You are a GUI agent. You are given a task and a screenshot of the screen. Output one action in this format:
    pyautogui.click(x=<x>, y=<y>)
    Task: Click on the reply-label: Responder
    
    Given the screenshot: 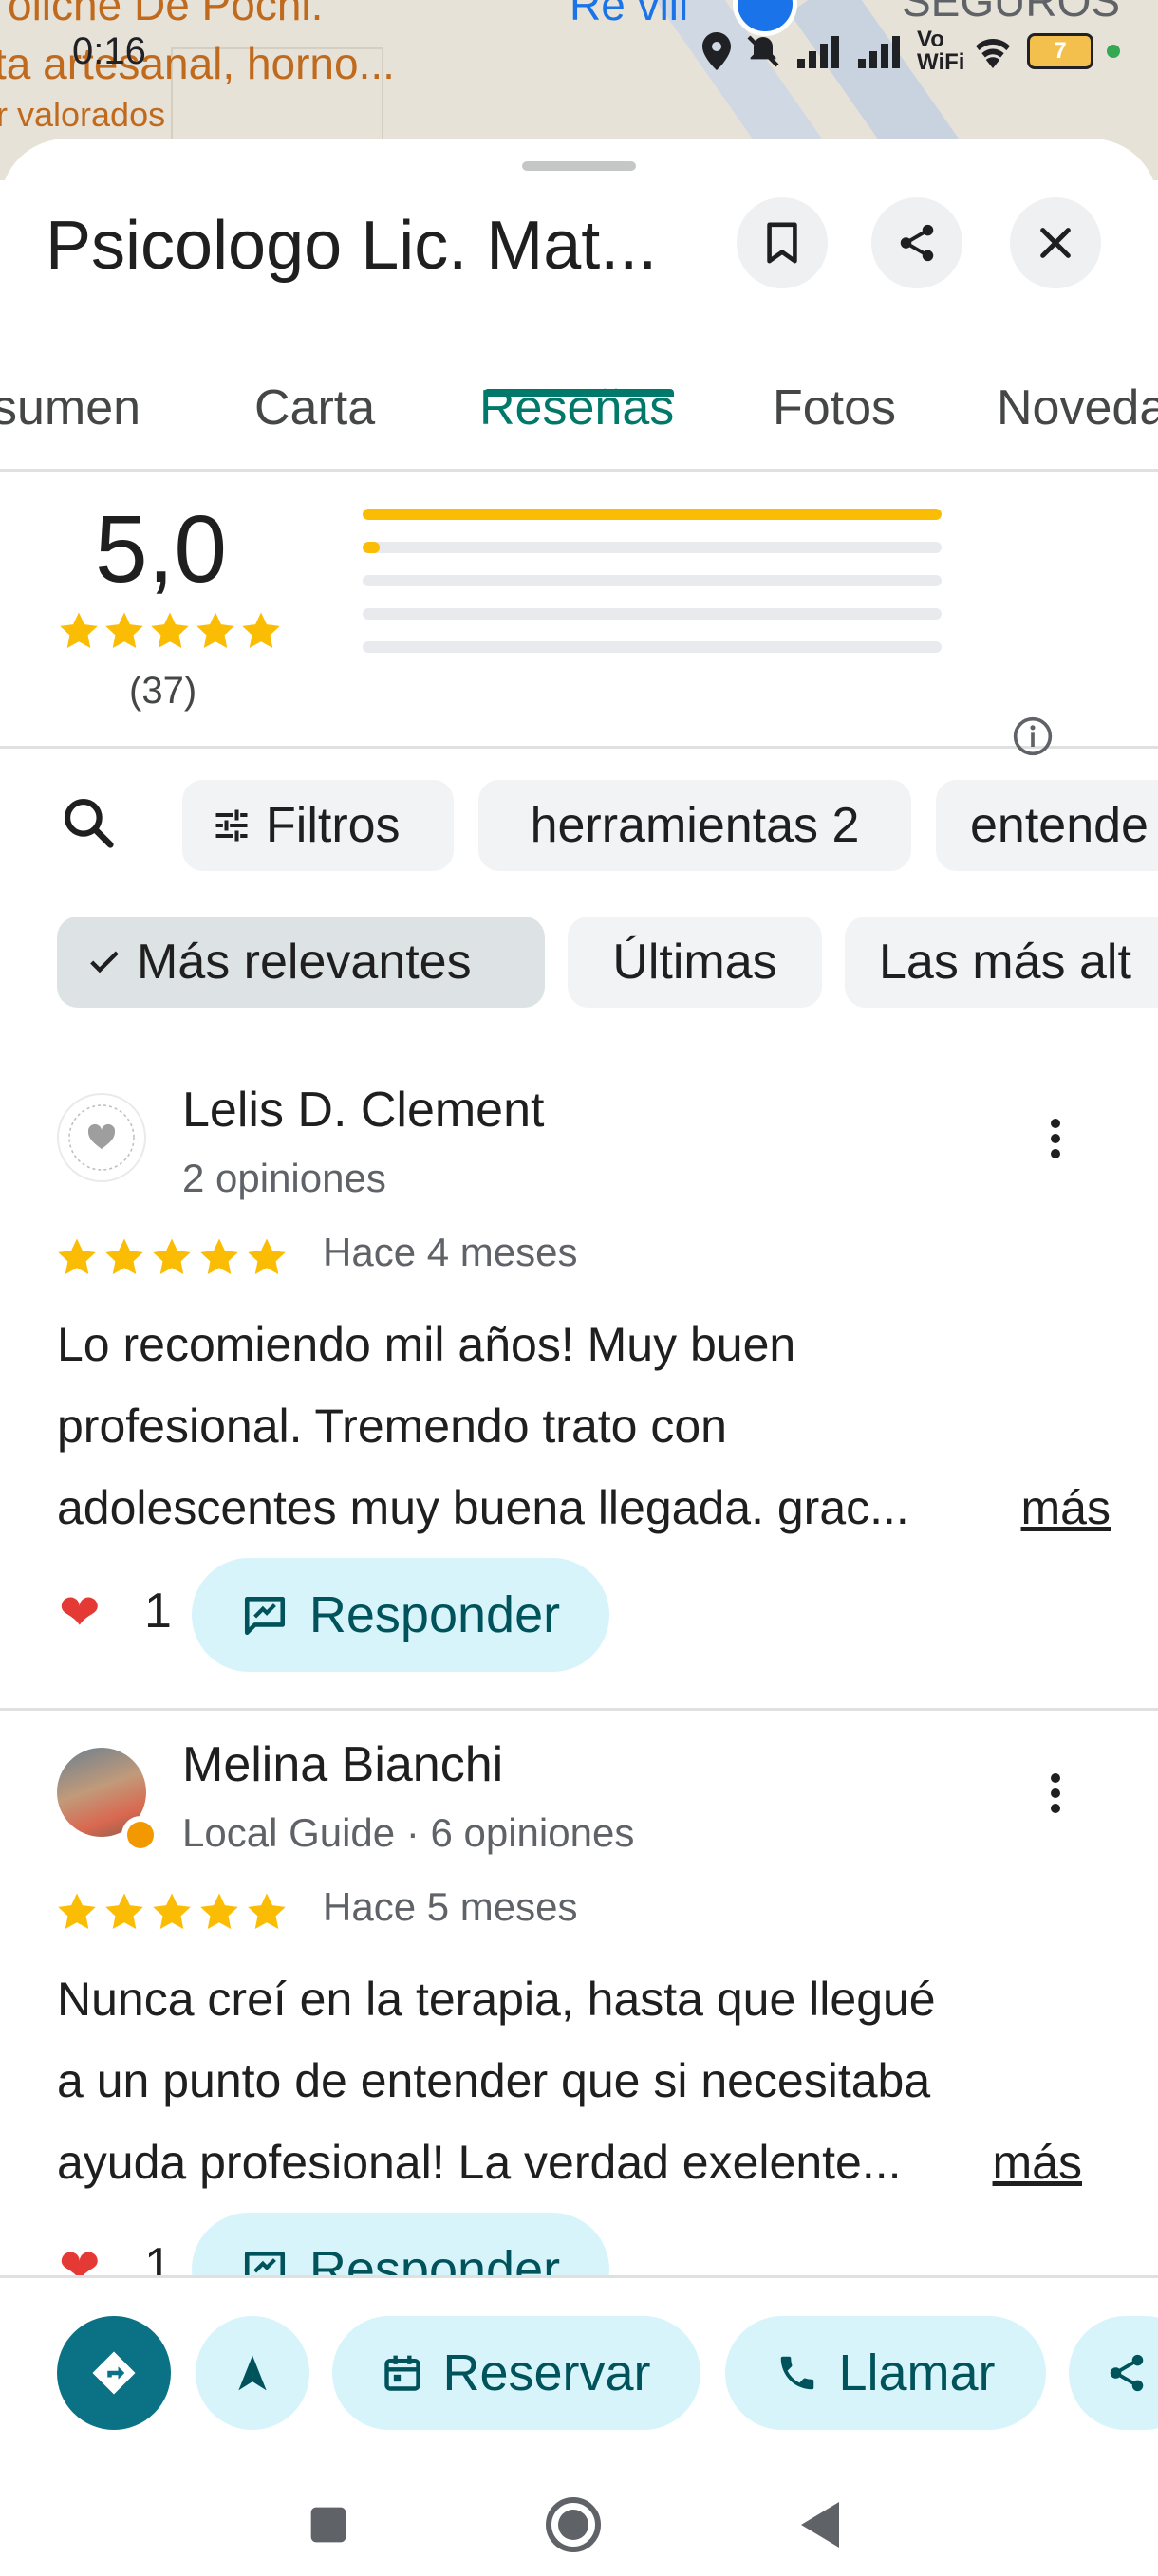 What is the action you would take?
    pyautogui.click(x=434, y=1614)
    